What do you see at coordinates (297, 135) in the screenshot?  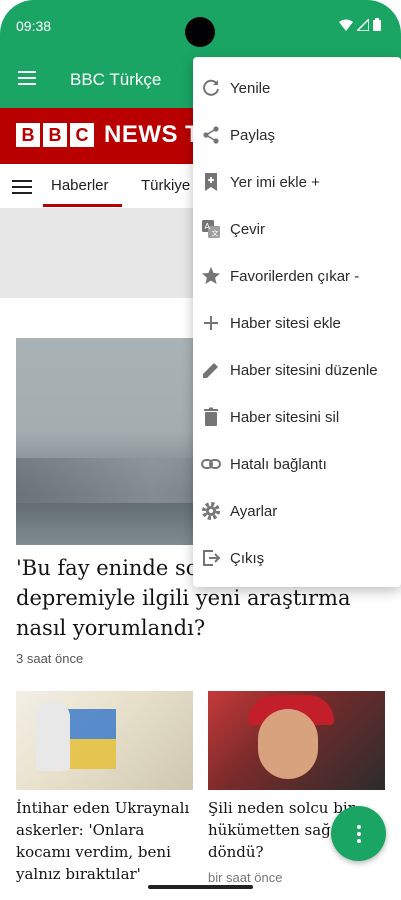 I see `menu-item-share: Paylaş` at bounding box center [297, 135].